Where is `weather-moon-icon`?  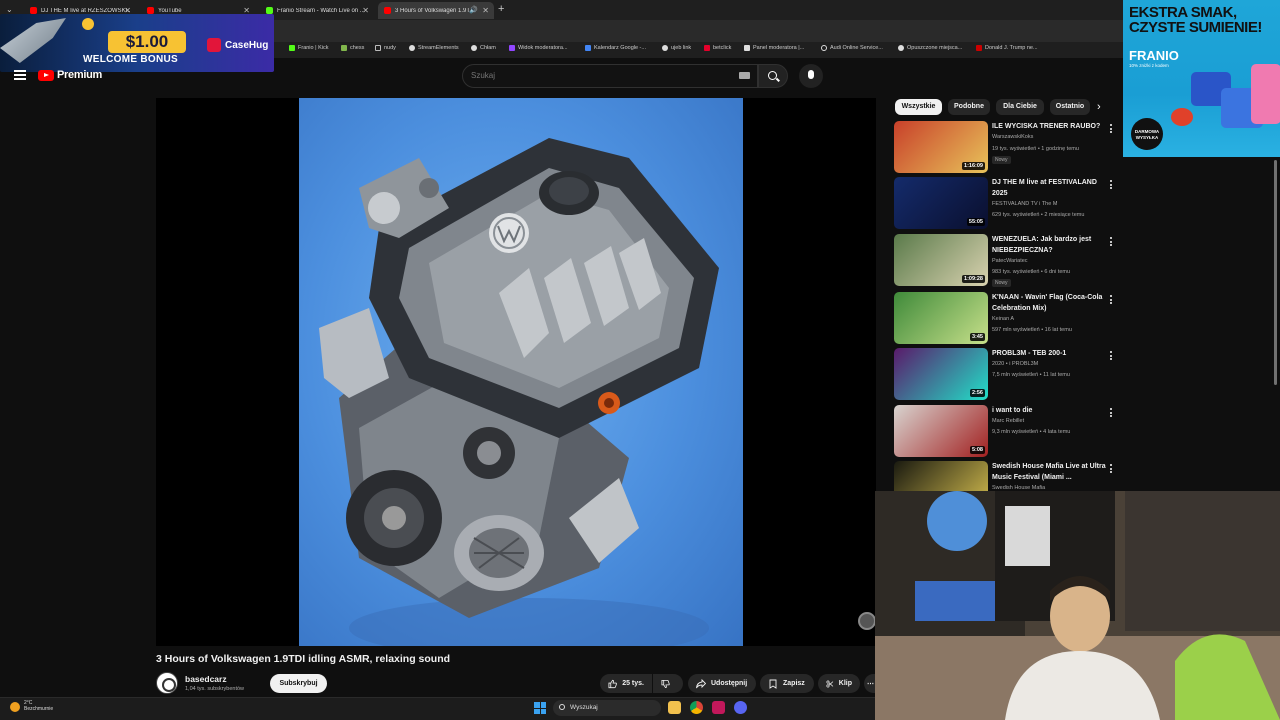 weather-moon-icon is located at coordinates (15, 707).